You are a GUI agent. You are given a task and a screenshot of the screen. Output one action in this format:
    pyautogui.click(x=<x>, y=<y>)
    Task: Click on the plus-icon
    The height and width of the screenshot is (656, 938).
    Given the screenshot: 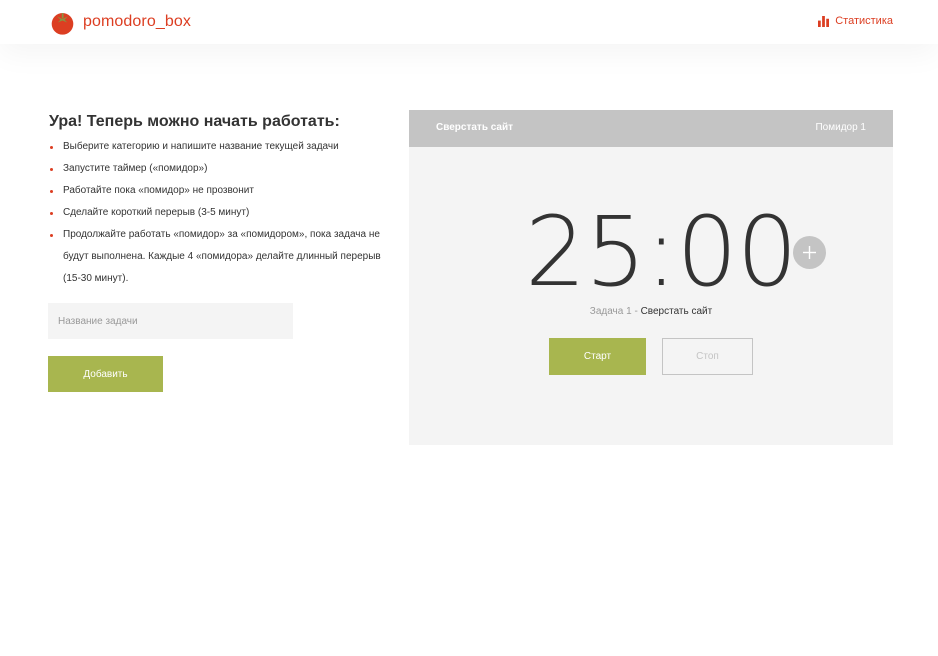 What is the action you would take?
    pyautogui.click(x=809, y=252)
    